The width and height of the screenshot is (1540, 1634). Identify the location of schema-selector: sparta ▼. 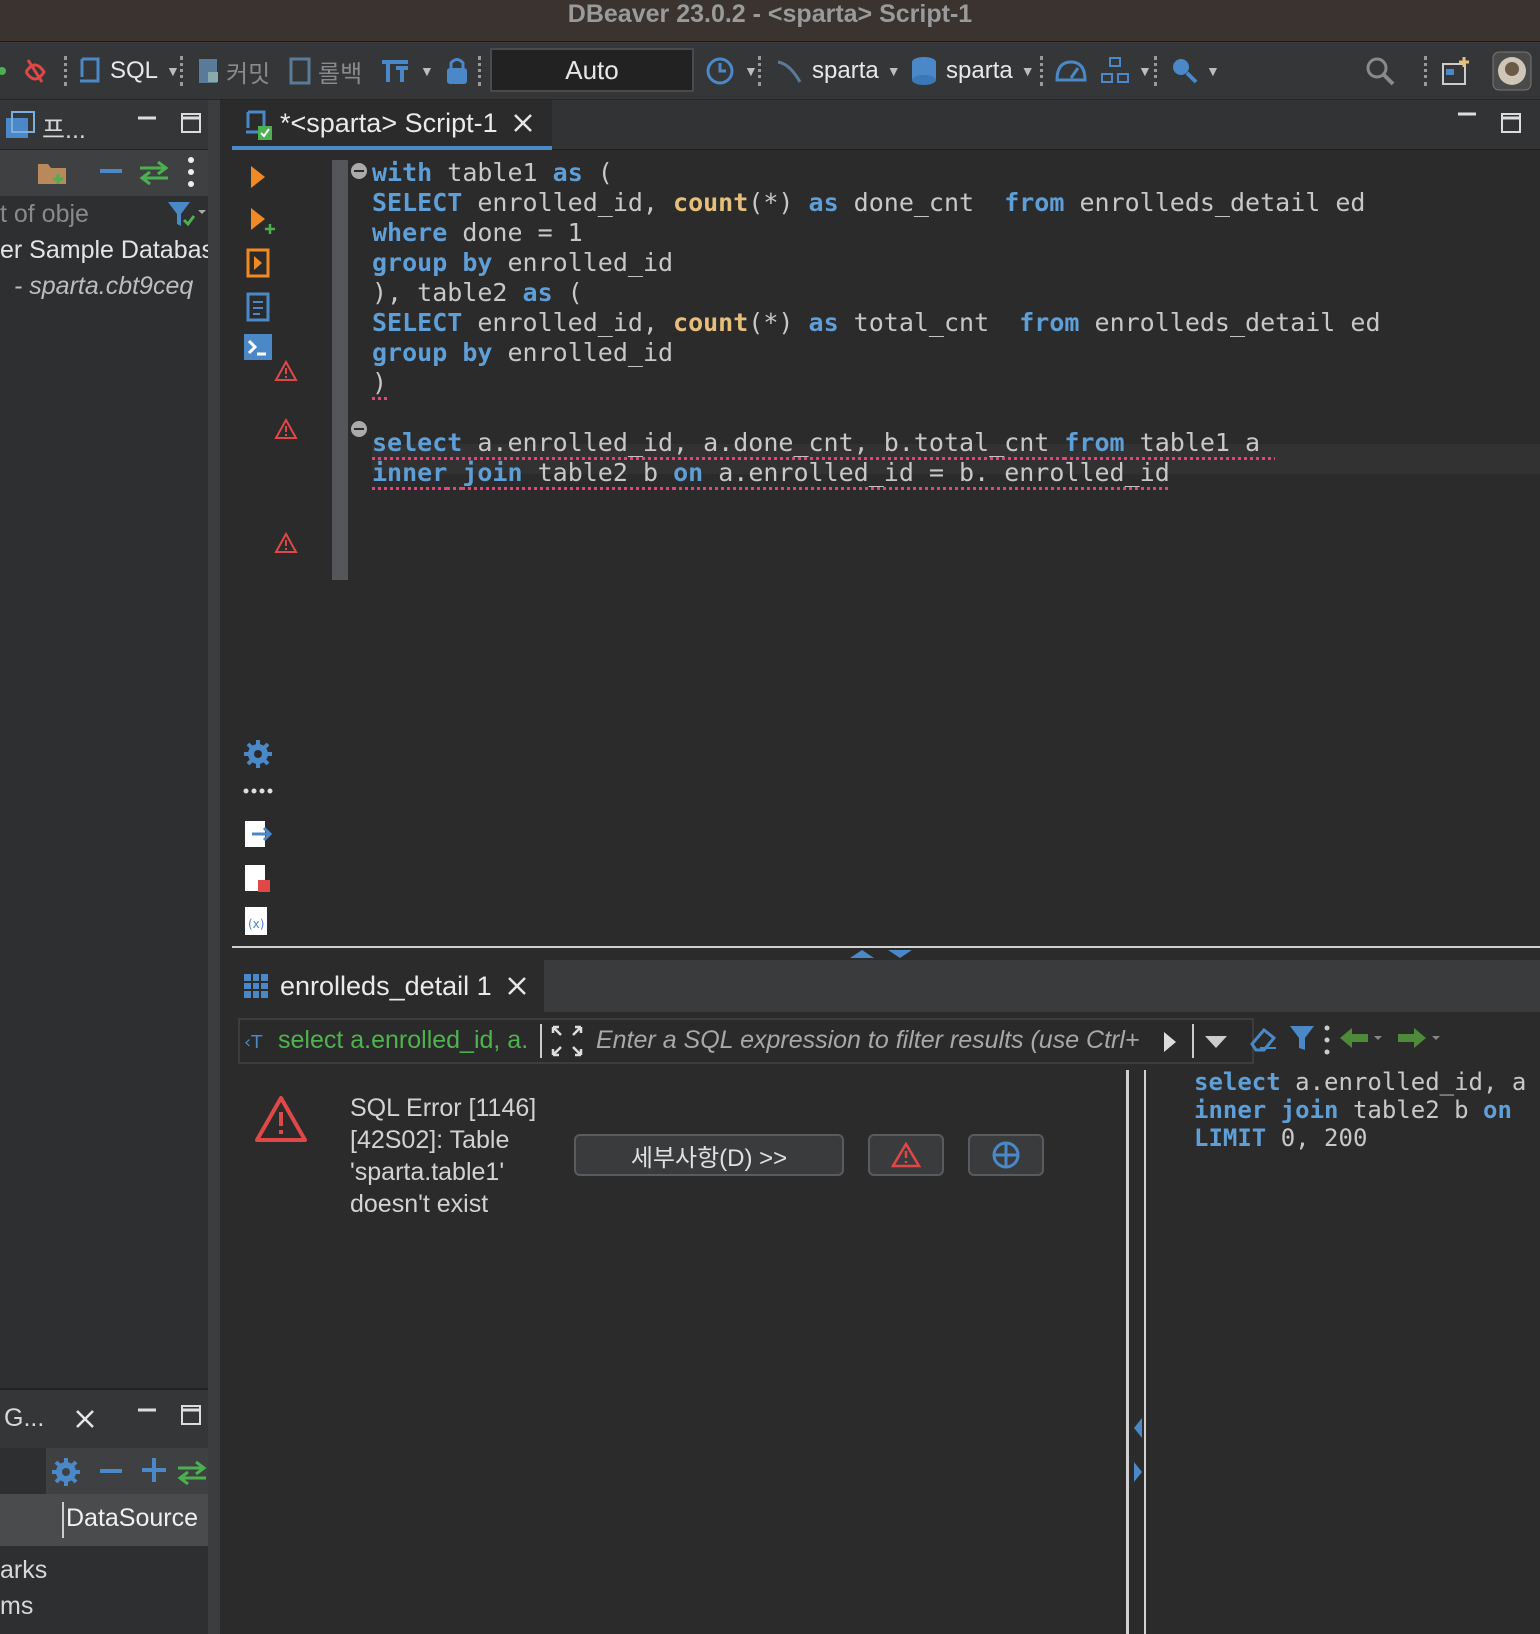
(972, 71).